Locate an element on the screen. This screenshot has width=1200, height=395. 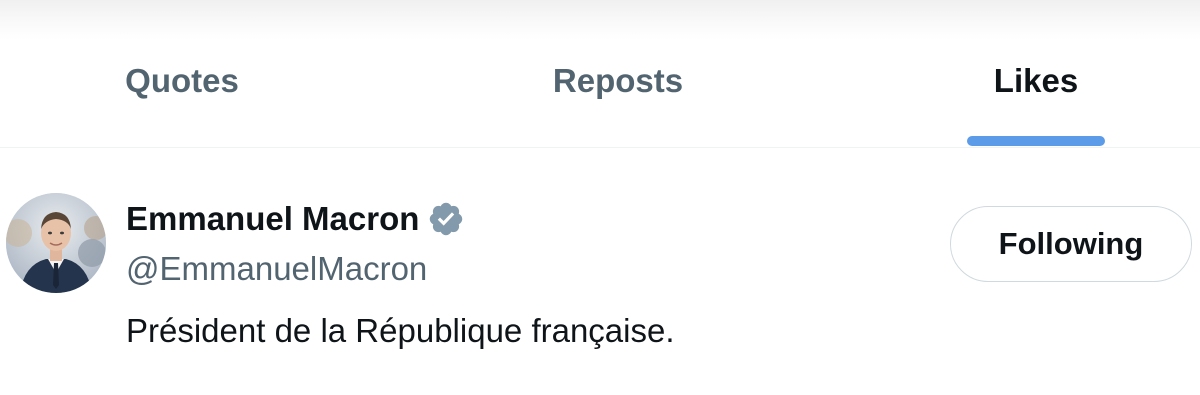
name-line: Emmanuel Macron is located at coordinates (295, 219).